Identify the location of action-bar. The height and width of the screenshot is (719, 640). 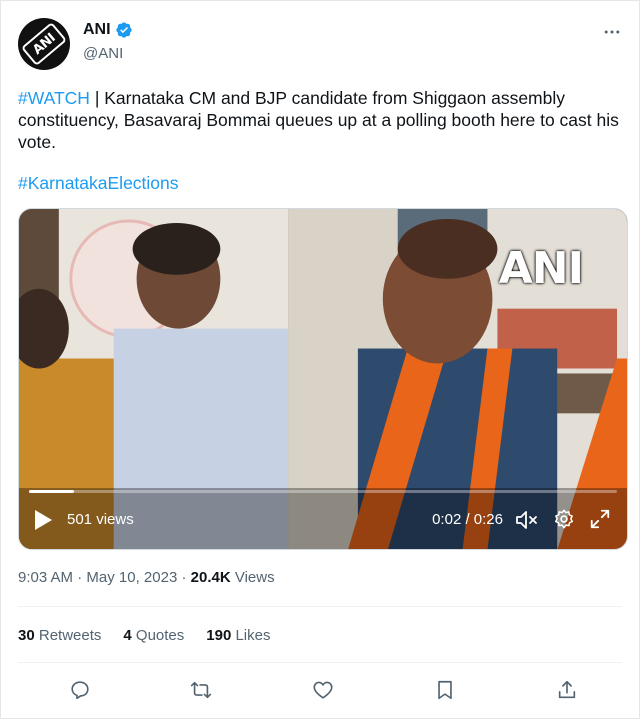
(320, 690).